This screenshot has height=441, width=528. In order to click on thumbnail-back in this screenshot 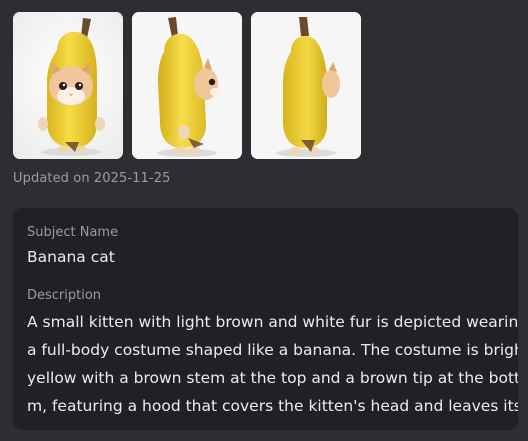, I will do `click(306, 85)`.